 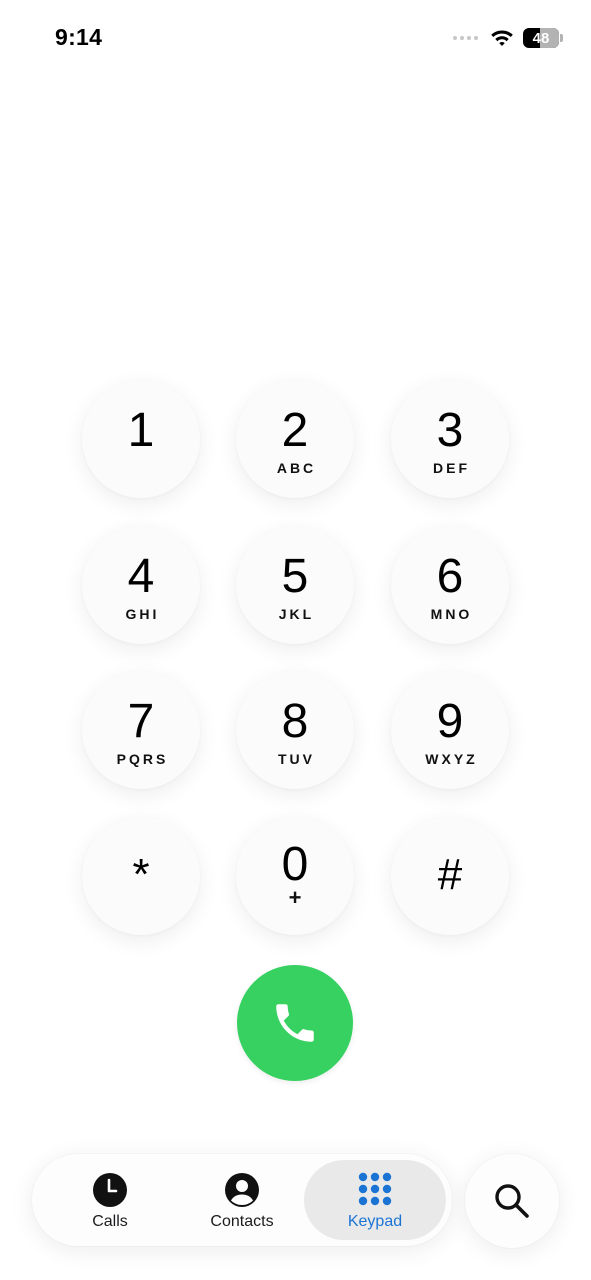 I want to click on search-button, so click(x=512, y=1201).